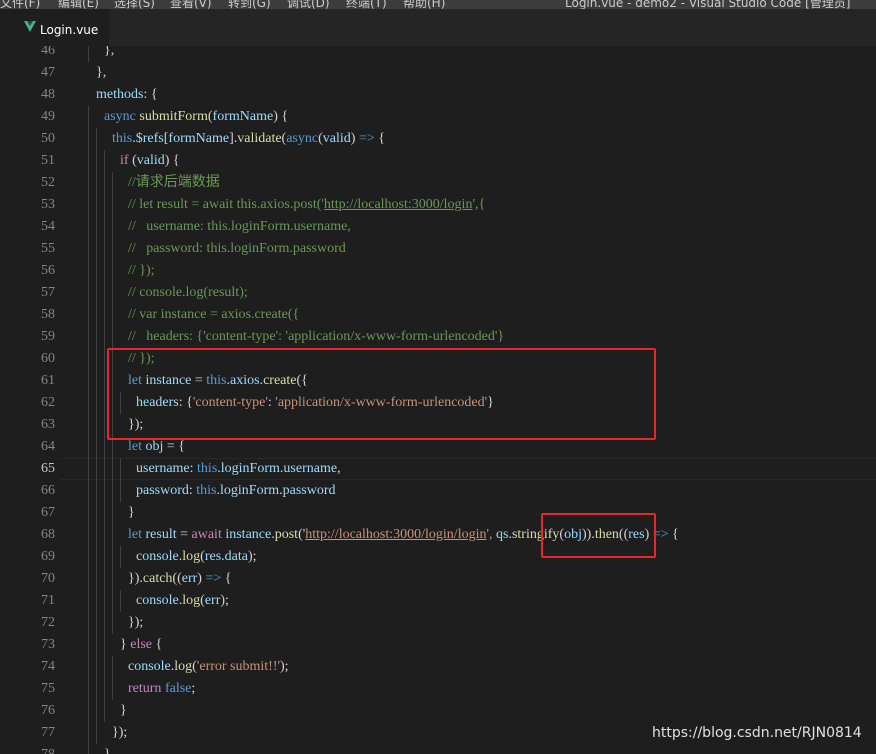 The width and height of the screenshot is (876, 754). What do you see at coordinates (249, 4) in the screenshot?
I see `menu-go: 转到(G)` at bounding box center [249, 4].